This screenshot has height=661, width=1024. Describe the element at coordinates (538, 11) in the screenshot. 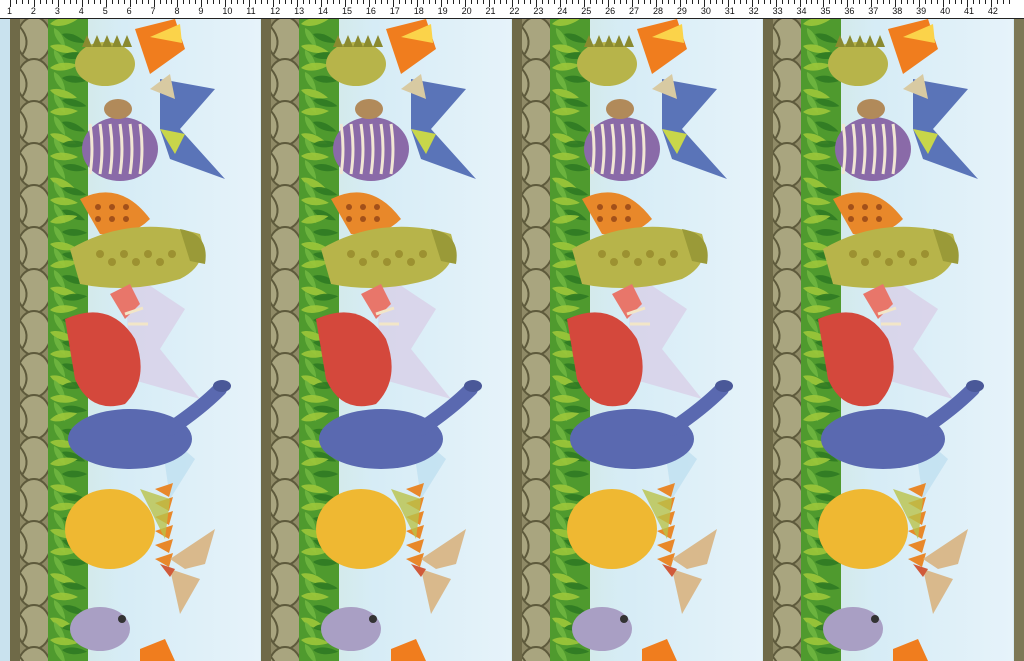

I see `ruler-label: 23` at that location.